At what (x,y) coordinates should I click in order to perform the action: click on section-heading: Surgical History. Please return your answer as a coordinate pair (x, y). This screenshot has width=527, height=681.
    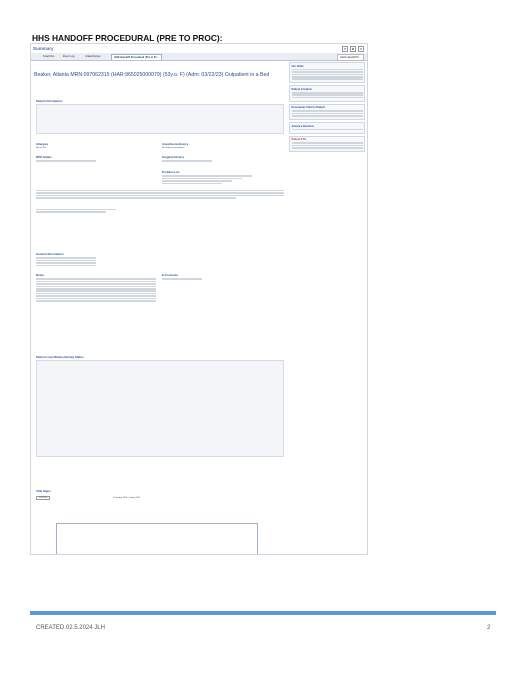
    Looking at the image, I should click on (173, 157).